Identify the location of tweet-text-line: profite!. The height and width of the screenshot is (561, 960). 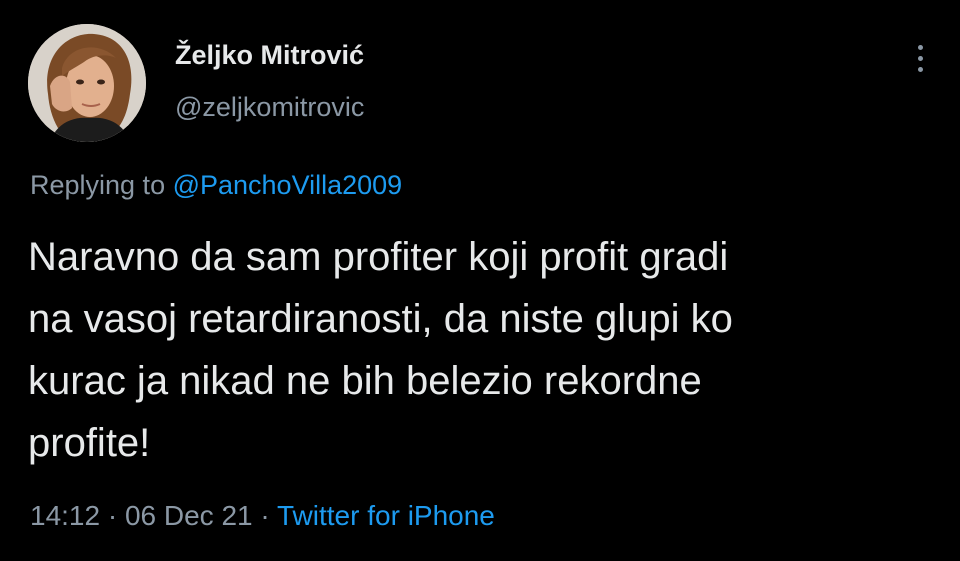
(89, 443).